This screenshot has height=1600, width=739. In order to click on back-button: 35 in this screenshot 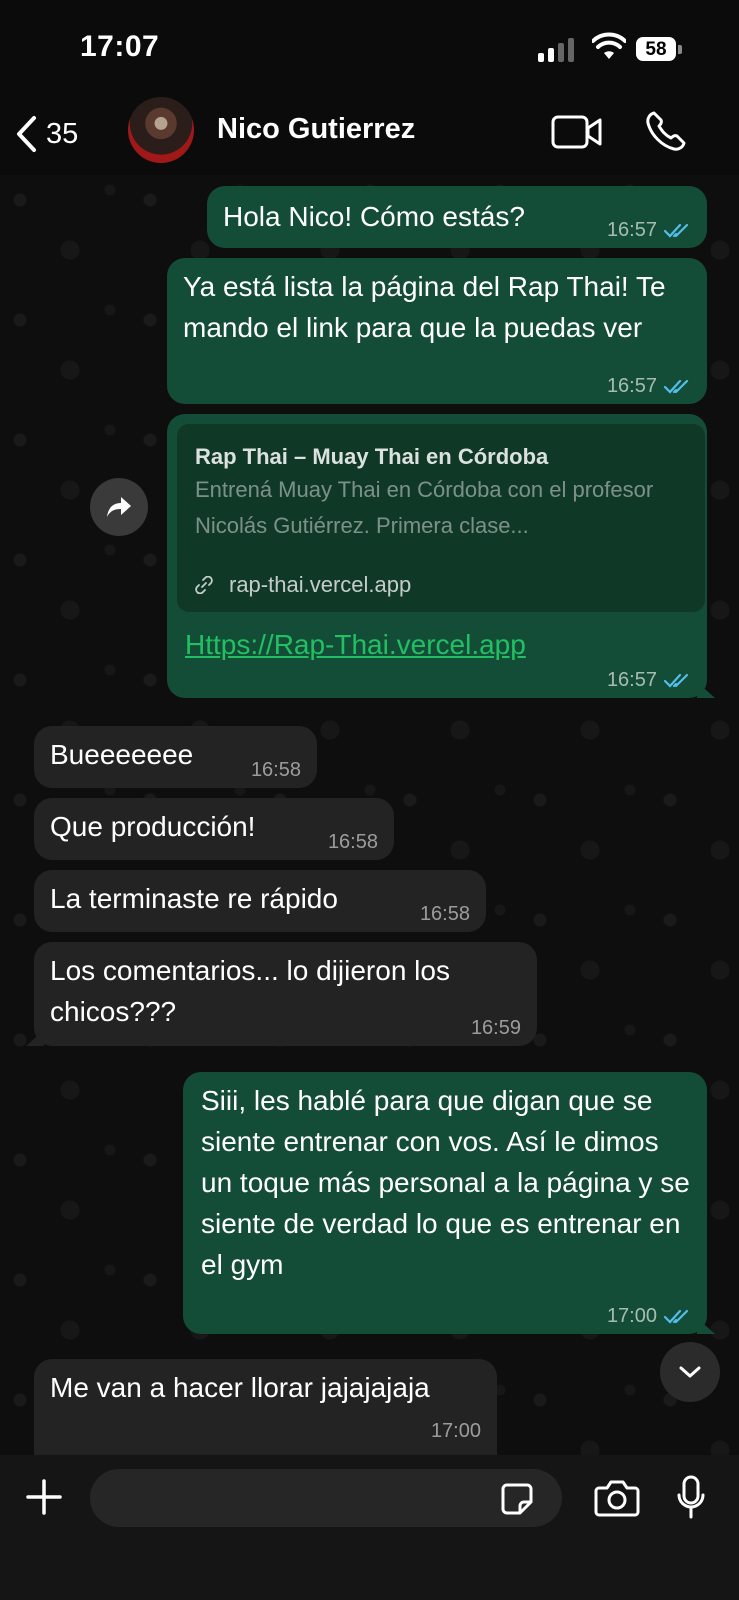, I will do `click(46, 134)`.